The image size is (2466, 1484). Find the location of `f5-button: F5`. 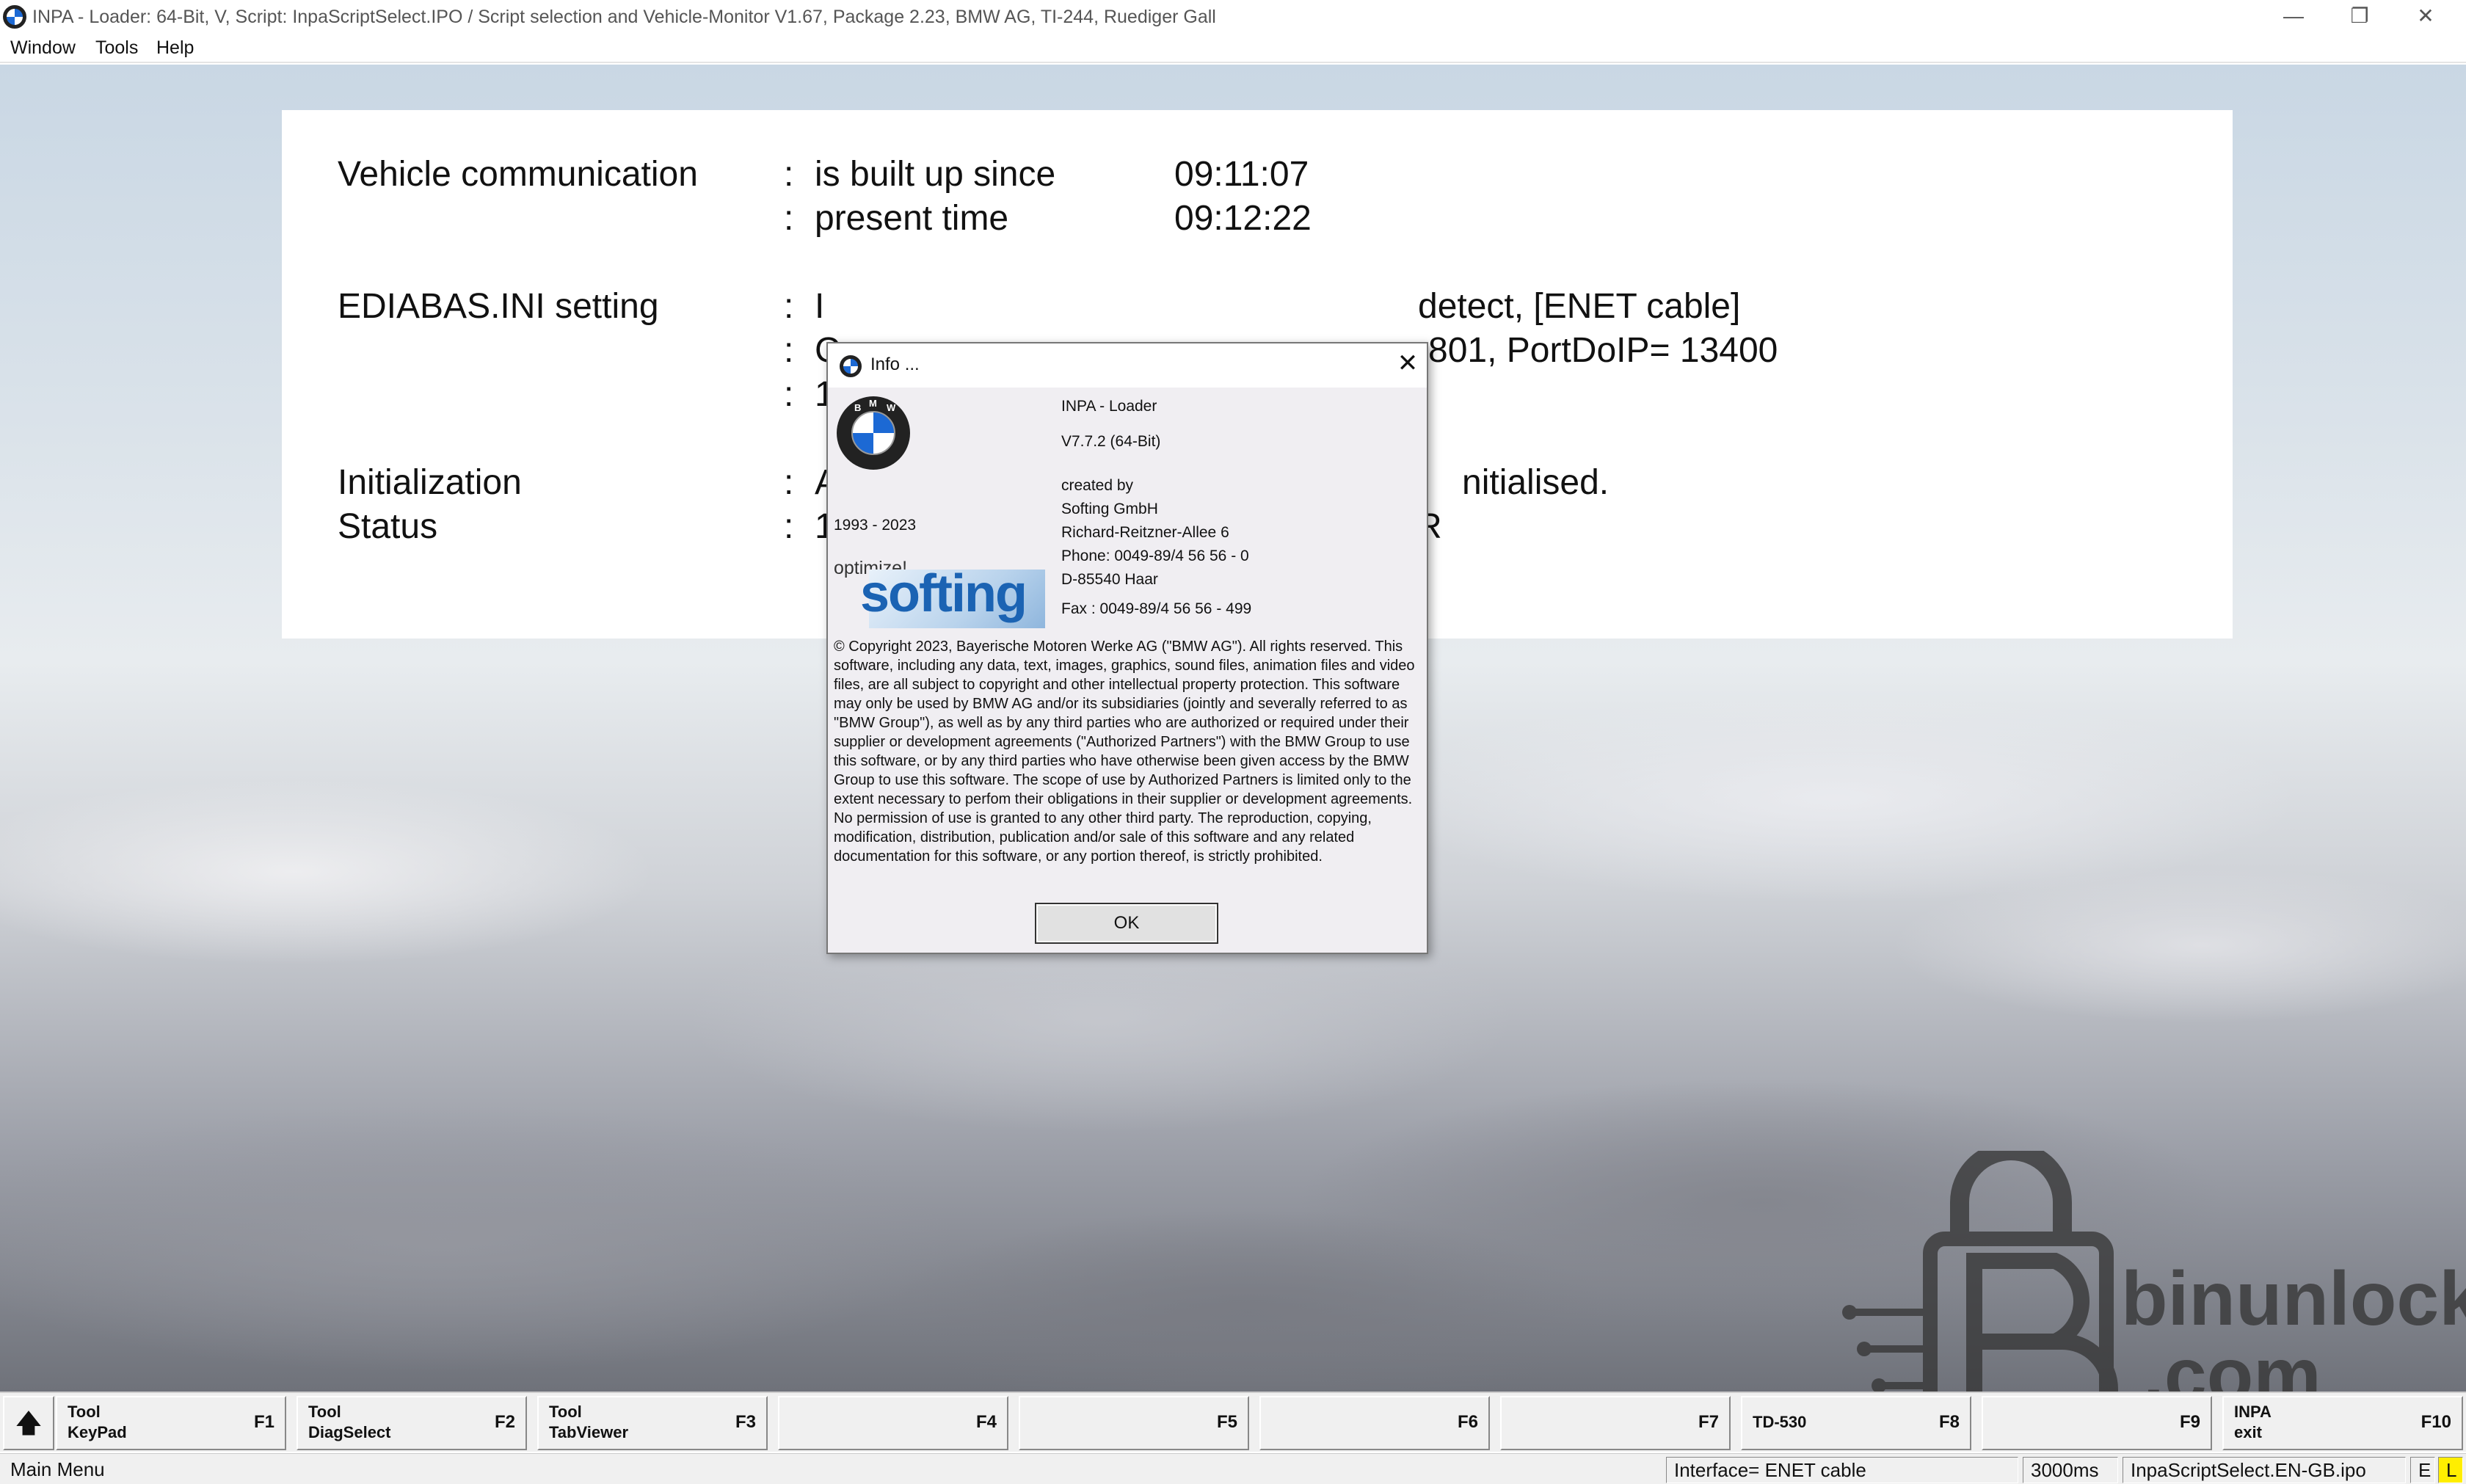

f5-button: F5 is located at coordinates (1134, 1423).